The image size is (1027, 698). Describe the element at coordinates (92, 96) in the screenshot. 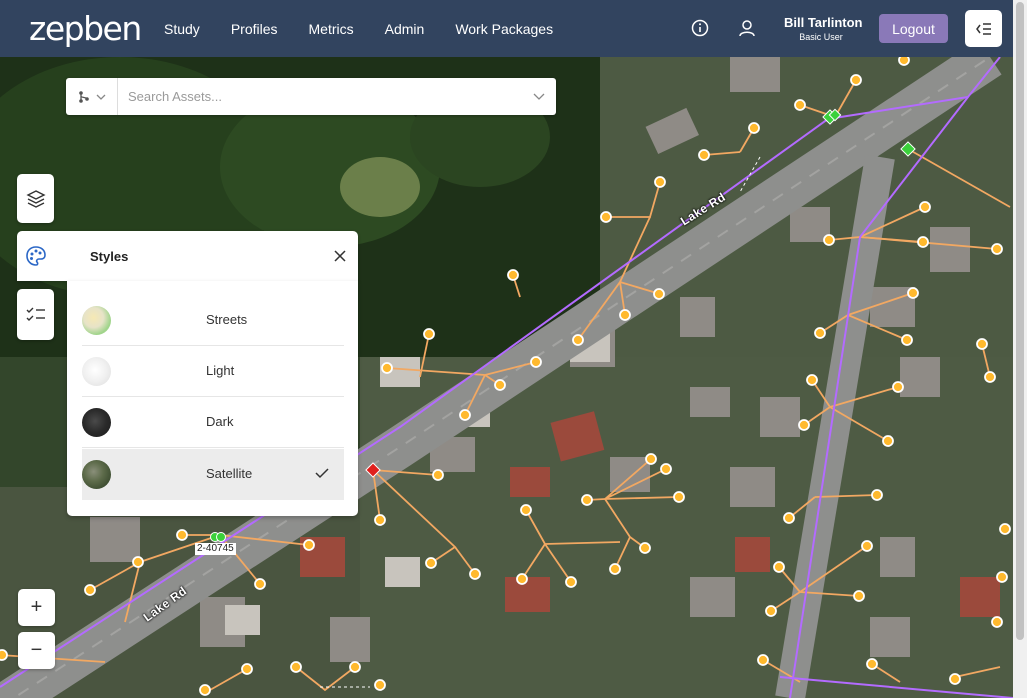

I see `search-type-selector` at that location.